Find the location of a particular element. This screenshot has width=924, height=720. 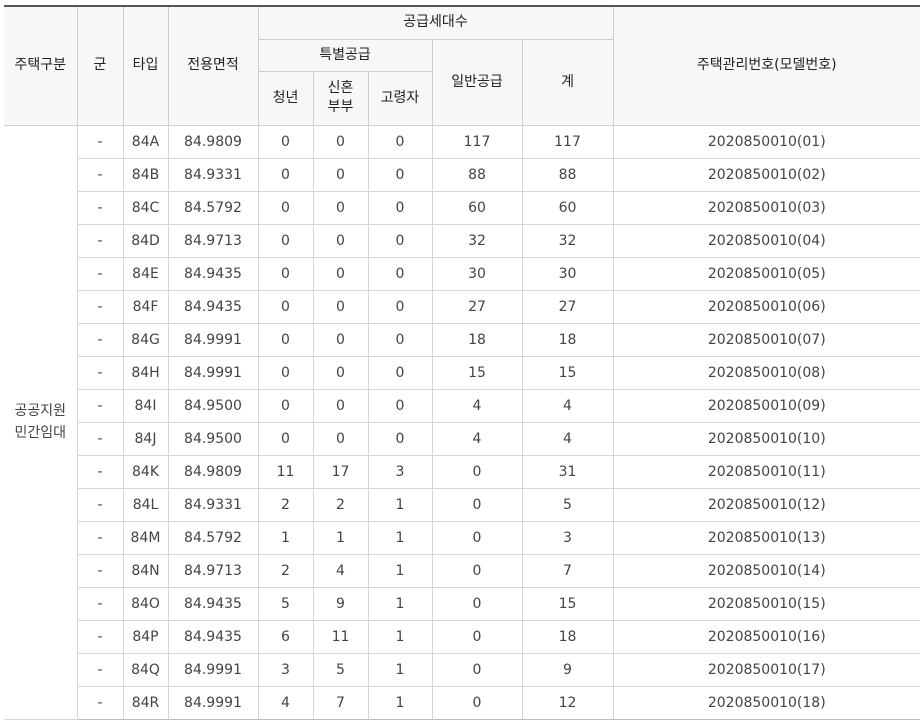

cell-newlywed: 11 is located at coordinates (340, 636).